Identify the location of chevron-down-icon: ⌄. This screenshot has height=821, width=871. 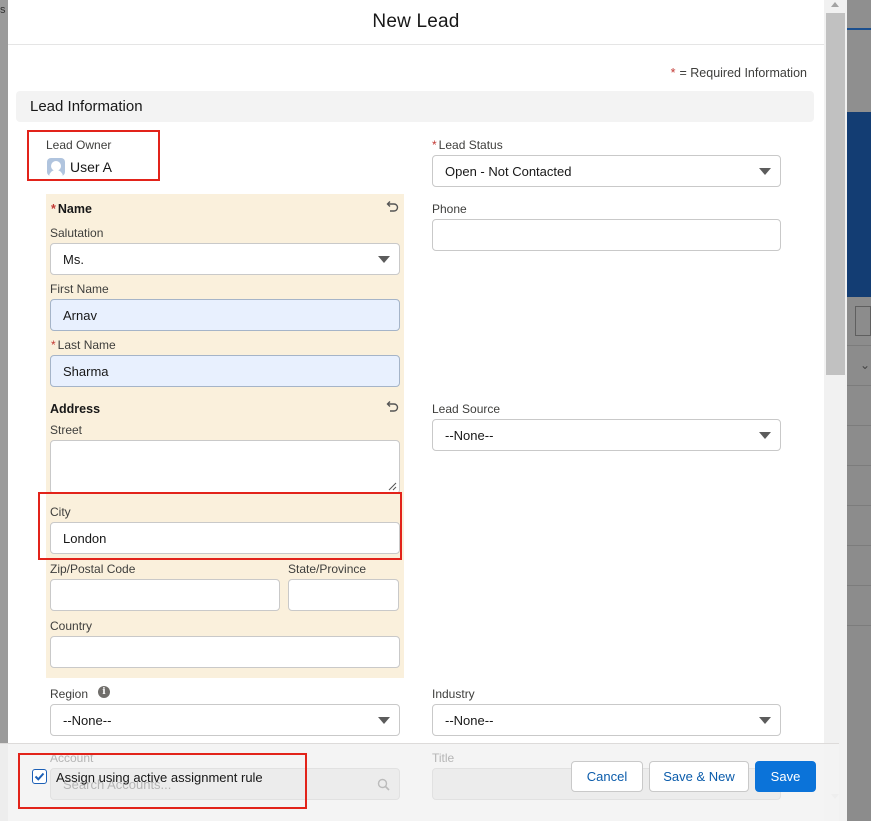
(865, 365).